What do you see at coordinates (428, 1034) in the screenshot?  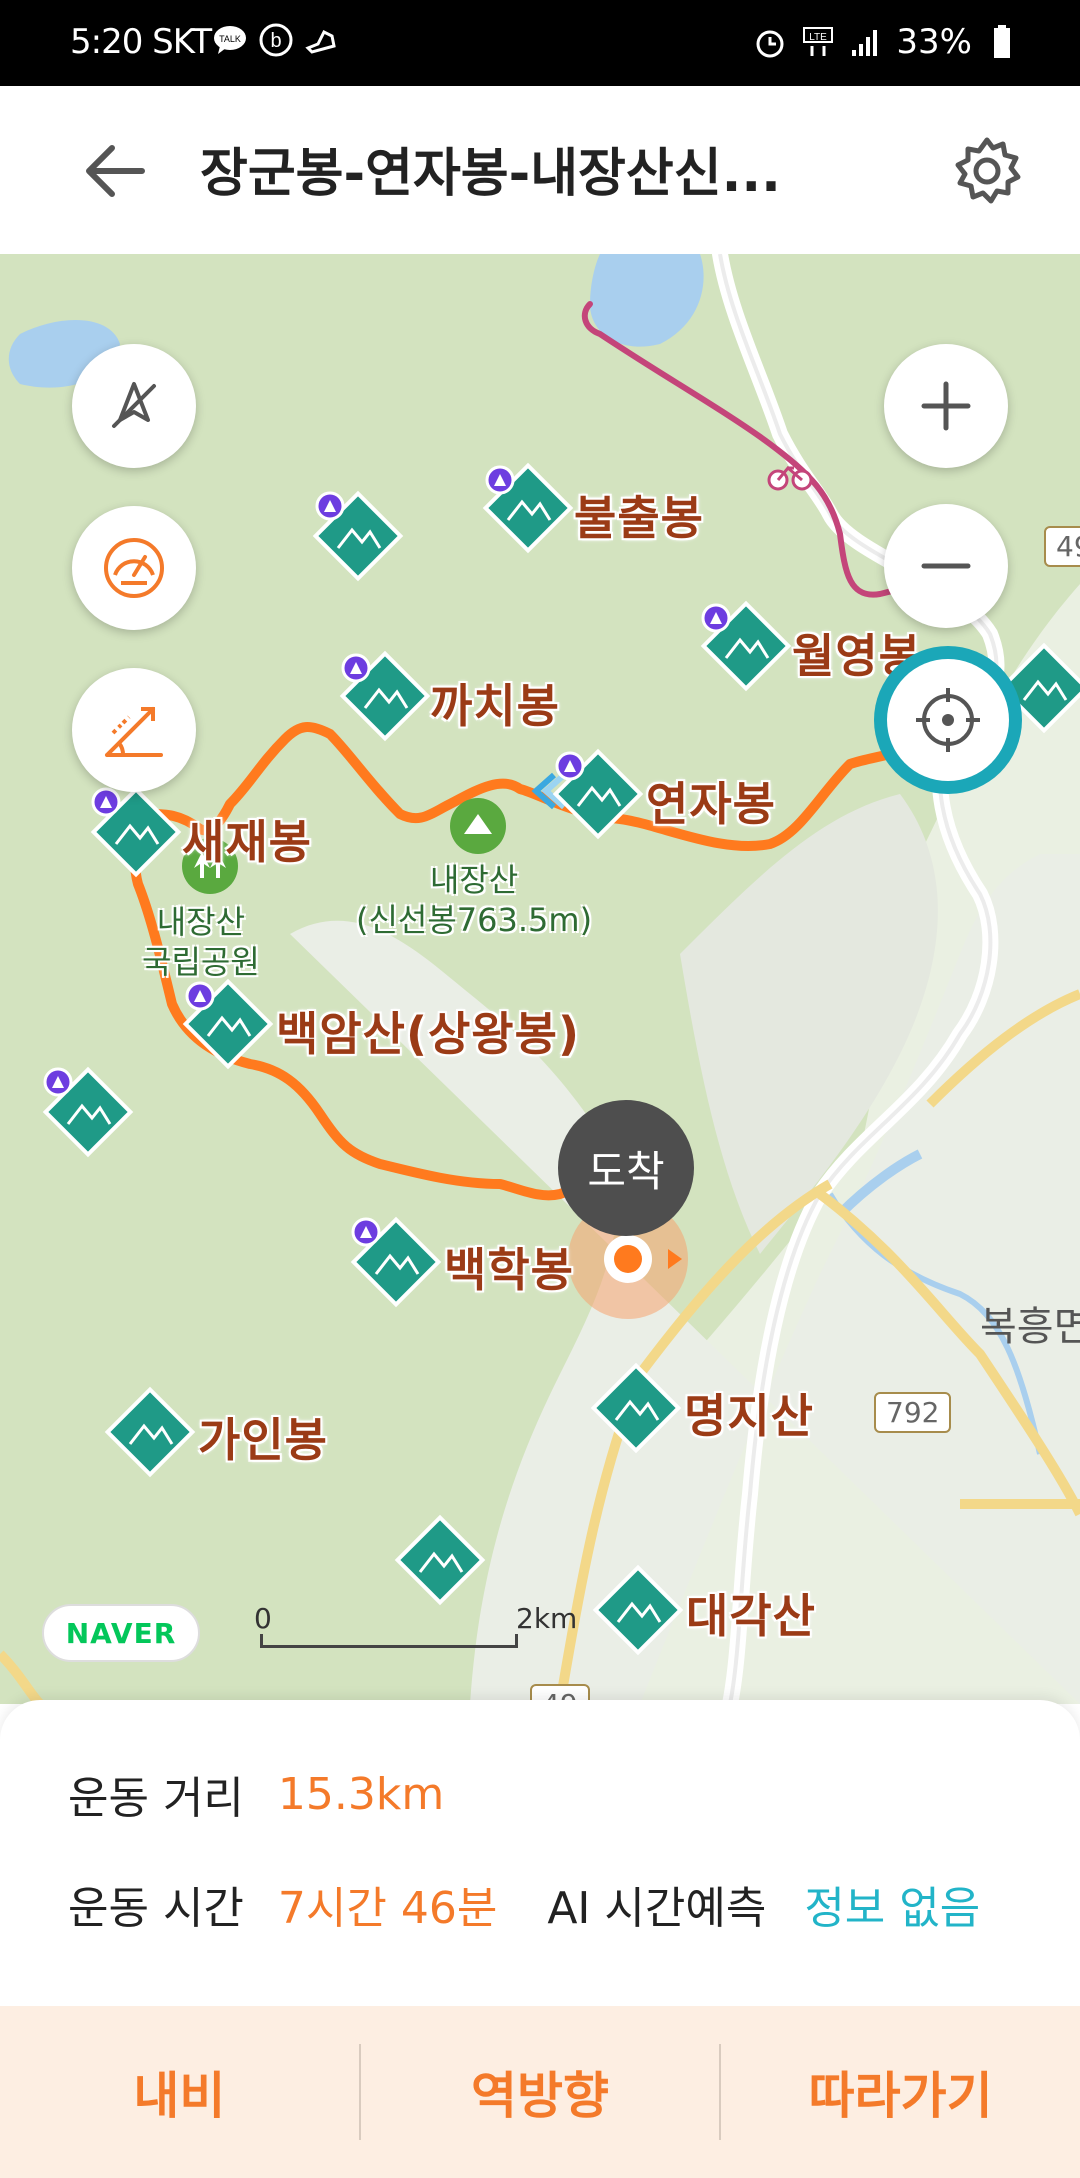 I see `peak-label: 백암산(상왕봉)` at bounding box center [428, 1034].